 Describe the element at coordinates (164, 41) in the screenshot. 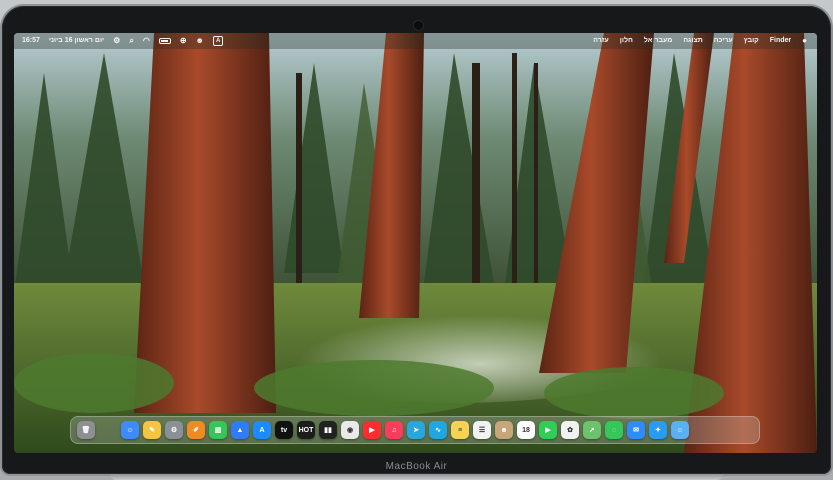

I see `battery-icon` at that location.